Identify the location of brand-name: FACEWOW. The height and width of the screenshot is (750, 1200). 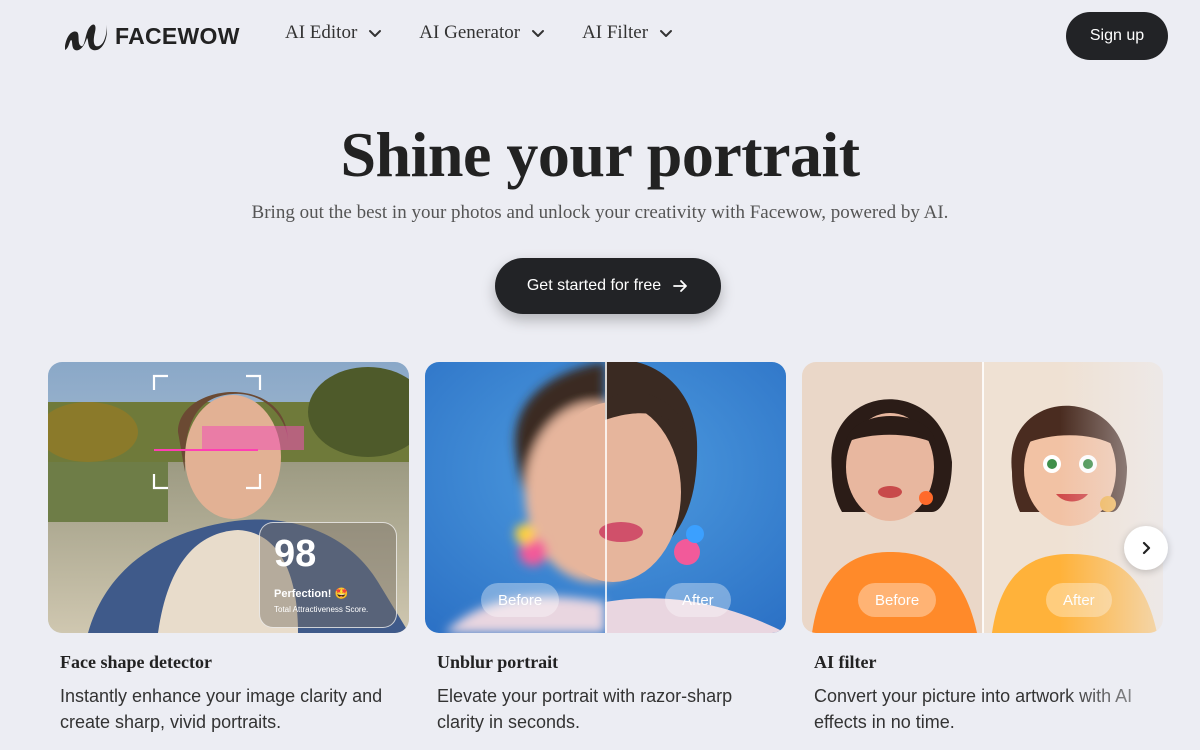
(177, 35).